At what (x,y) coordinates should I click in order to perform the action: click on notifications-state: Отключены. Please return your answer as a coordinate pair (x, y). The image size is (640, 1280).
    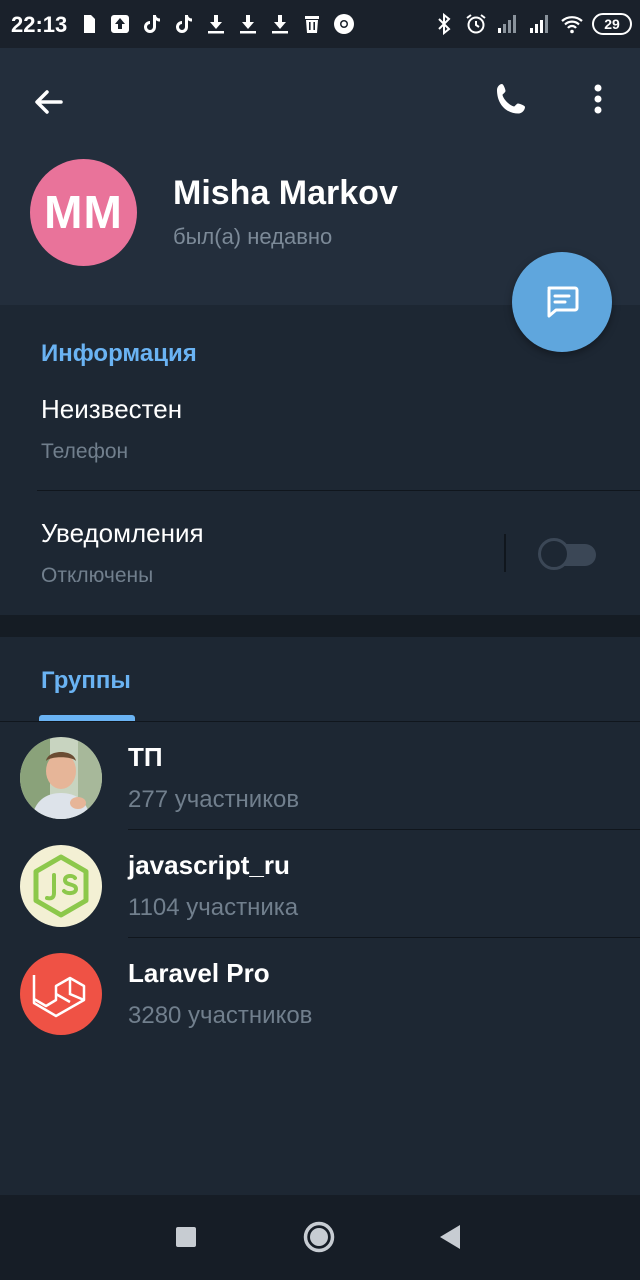
    Looking at the image, I should click on (97, 575).